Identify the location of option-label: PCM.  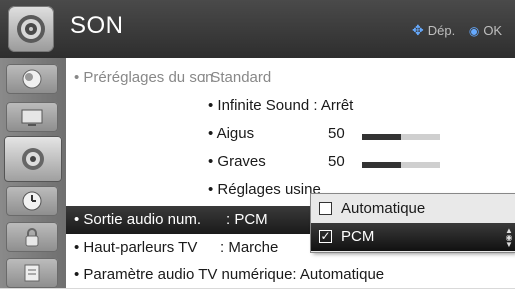
(358, 236).